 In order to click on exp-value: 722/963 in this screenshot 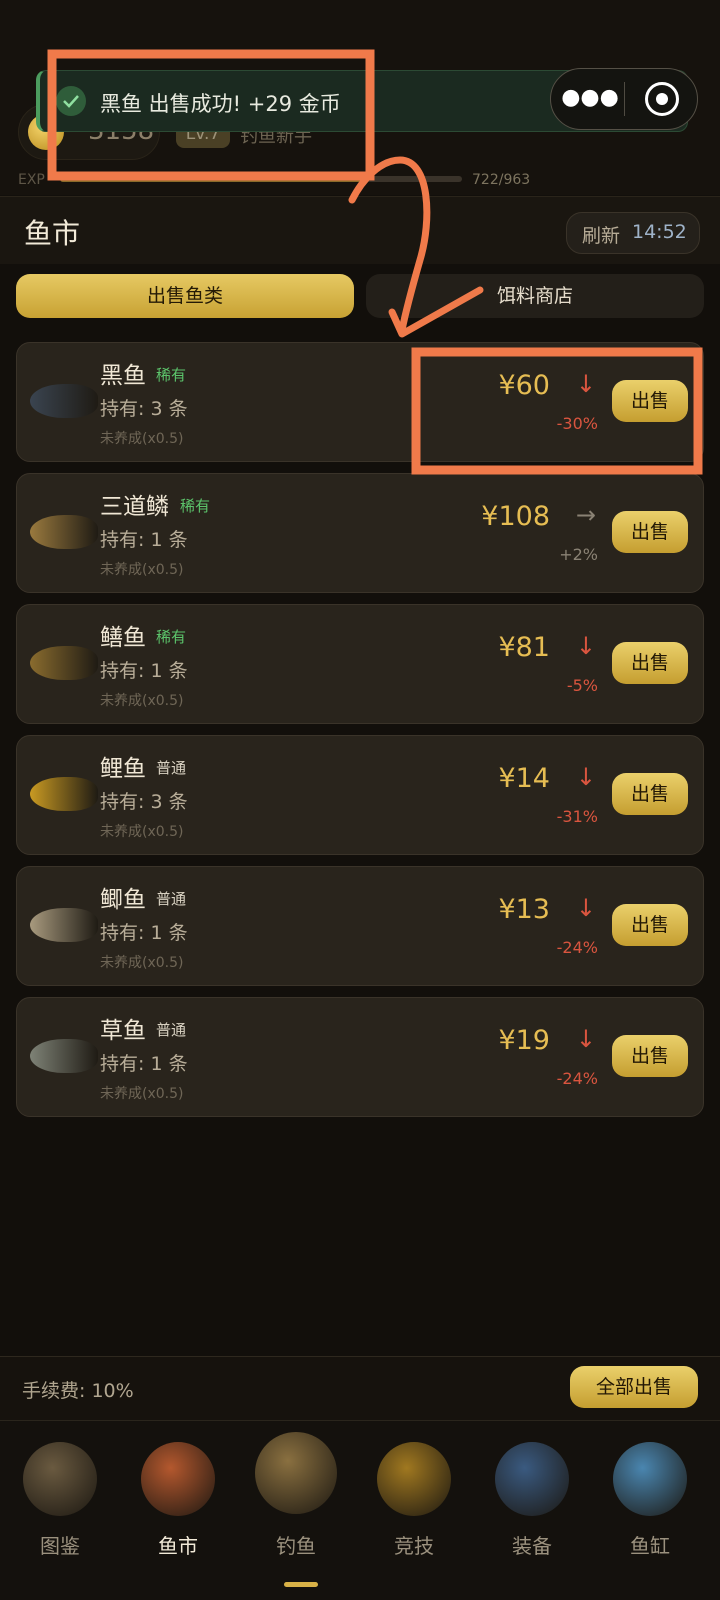, I will do `click(501, 180)`.